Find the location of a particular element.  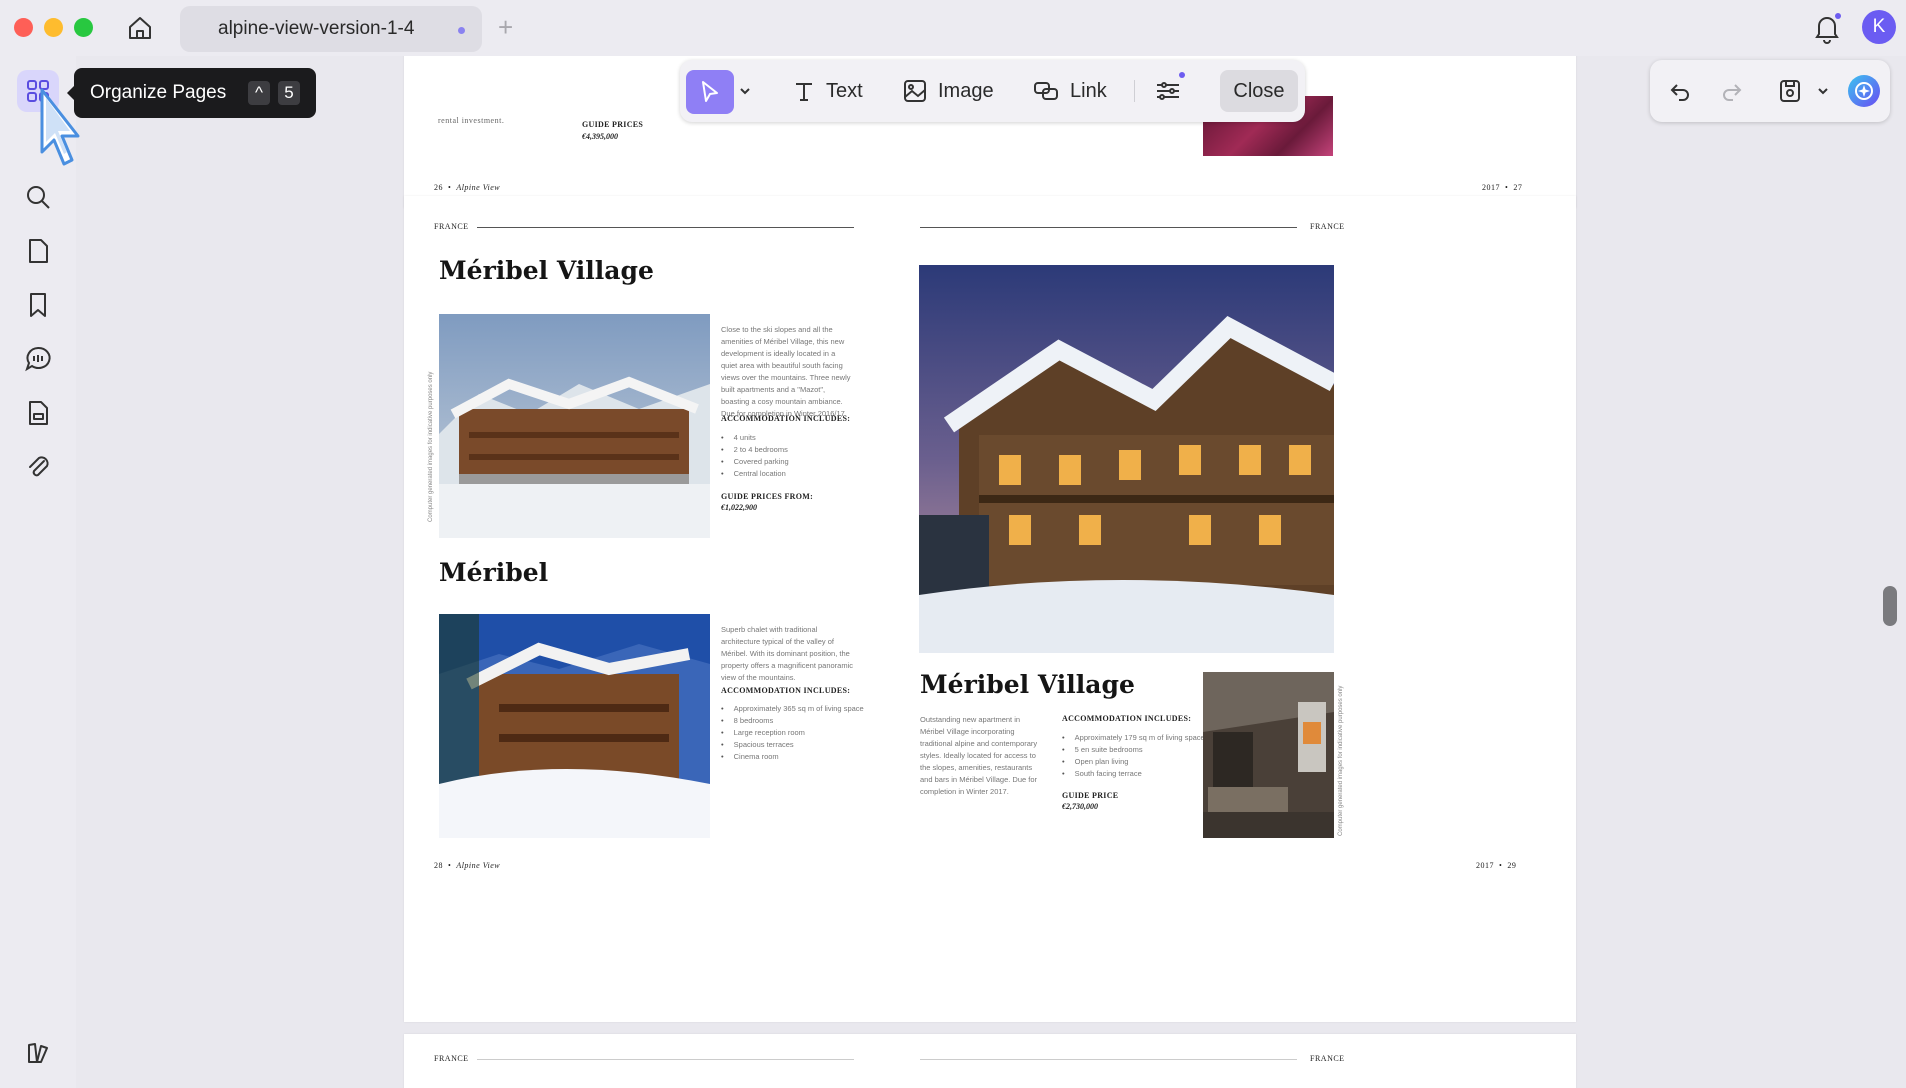

list-item: Cinema room is located at coordinates (792, 757).